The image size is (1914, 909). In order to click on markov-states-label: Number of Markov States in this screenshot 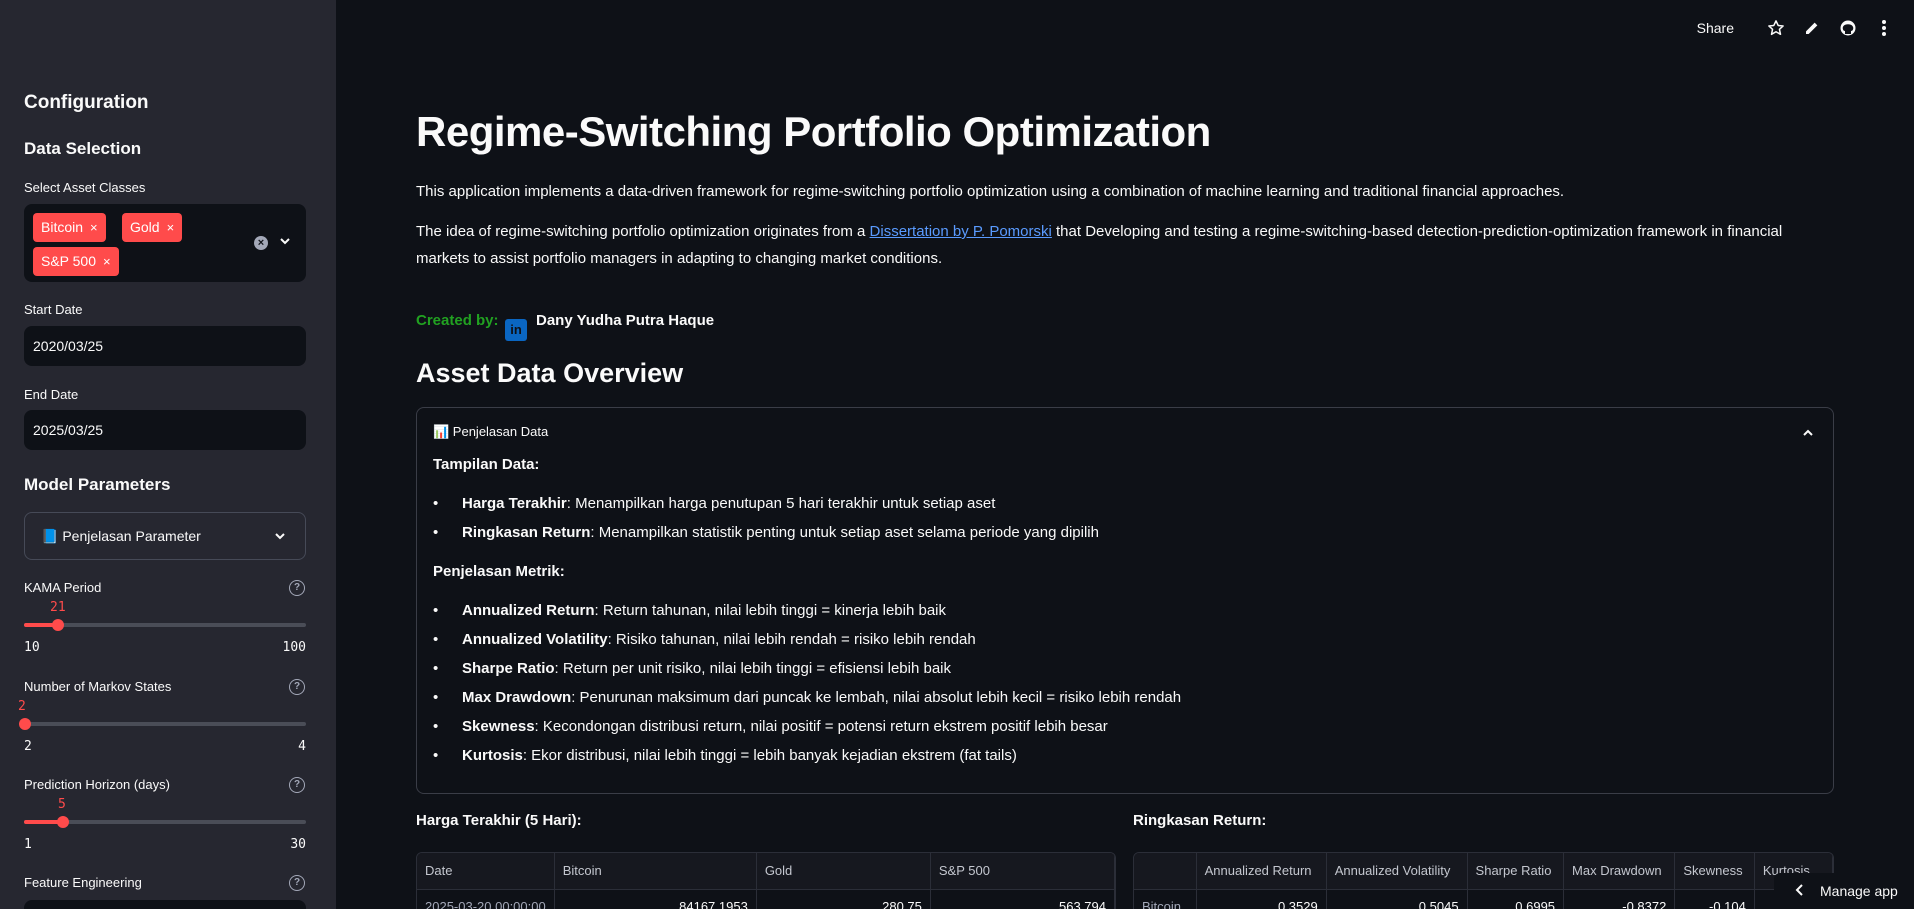, I will do `click(98, 686)`.